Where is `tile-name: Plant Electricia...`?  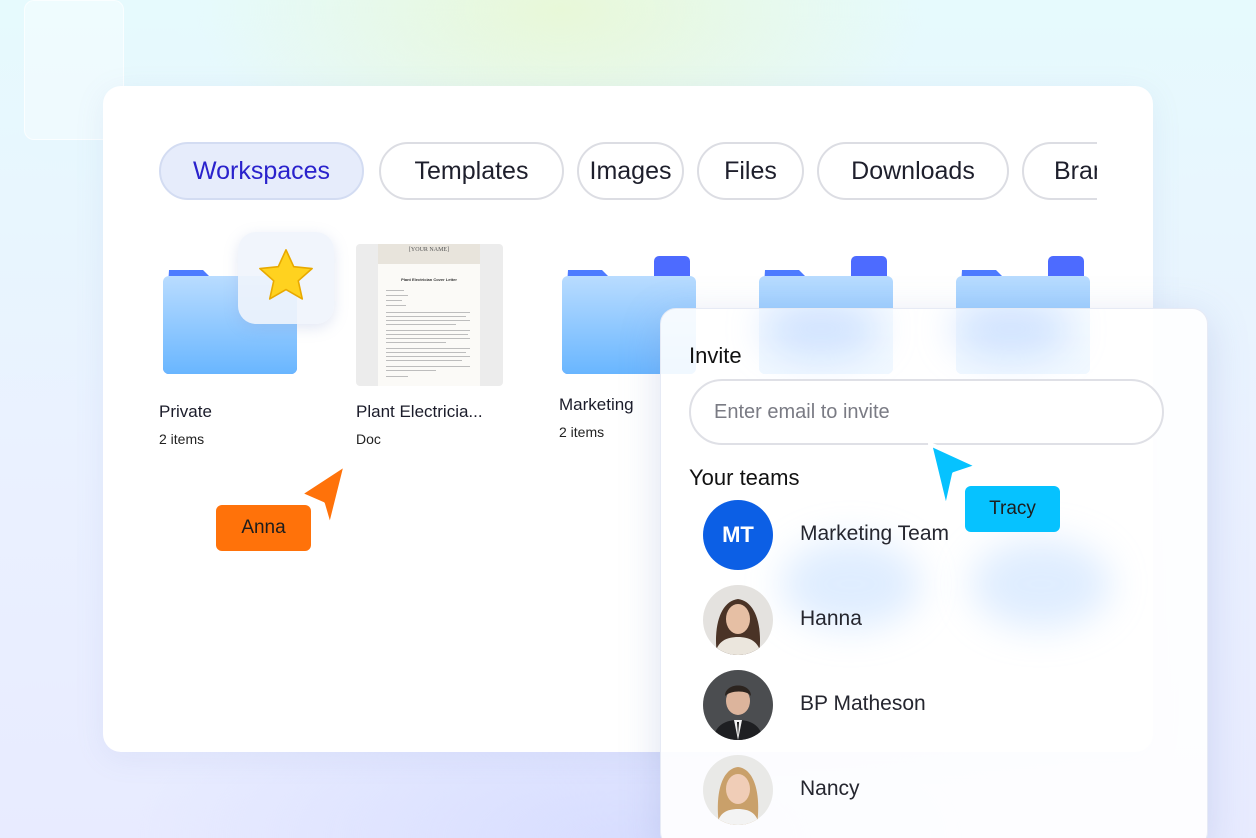 tile-name: Plant Electricia... is located at coordinates (419, 411).